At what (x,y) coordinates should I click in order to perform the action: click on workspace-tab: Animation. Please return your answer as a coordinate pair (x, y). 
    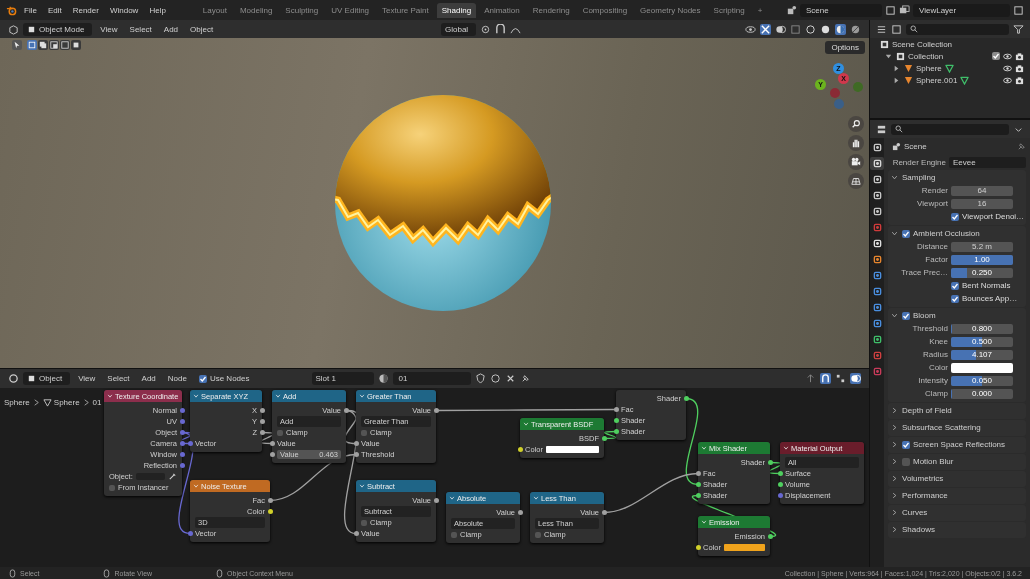
    Looking at the image, I should click on (502, 10).